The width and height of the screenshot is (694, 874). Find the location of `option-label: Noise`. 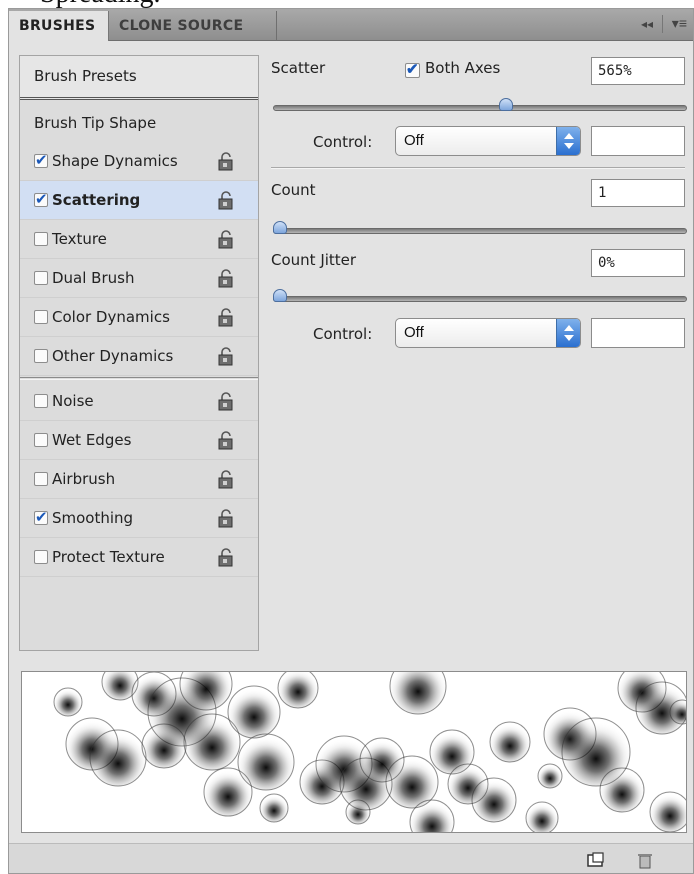

option-label: Noise is located at coordinates (73, 401).